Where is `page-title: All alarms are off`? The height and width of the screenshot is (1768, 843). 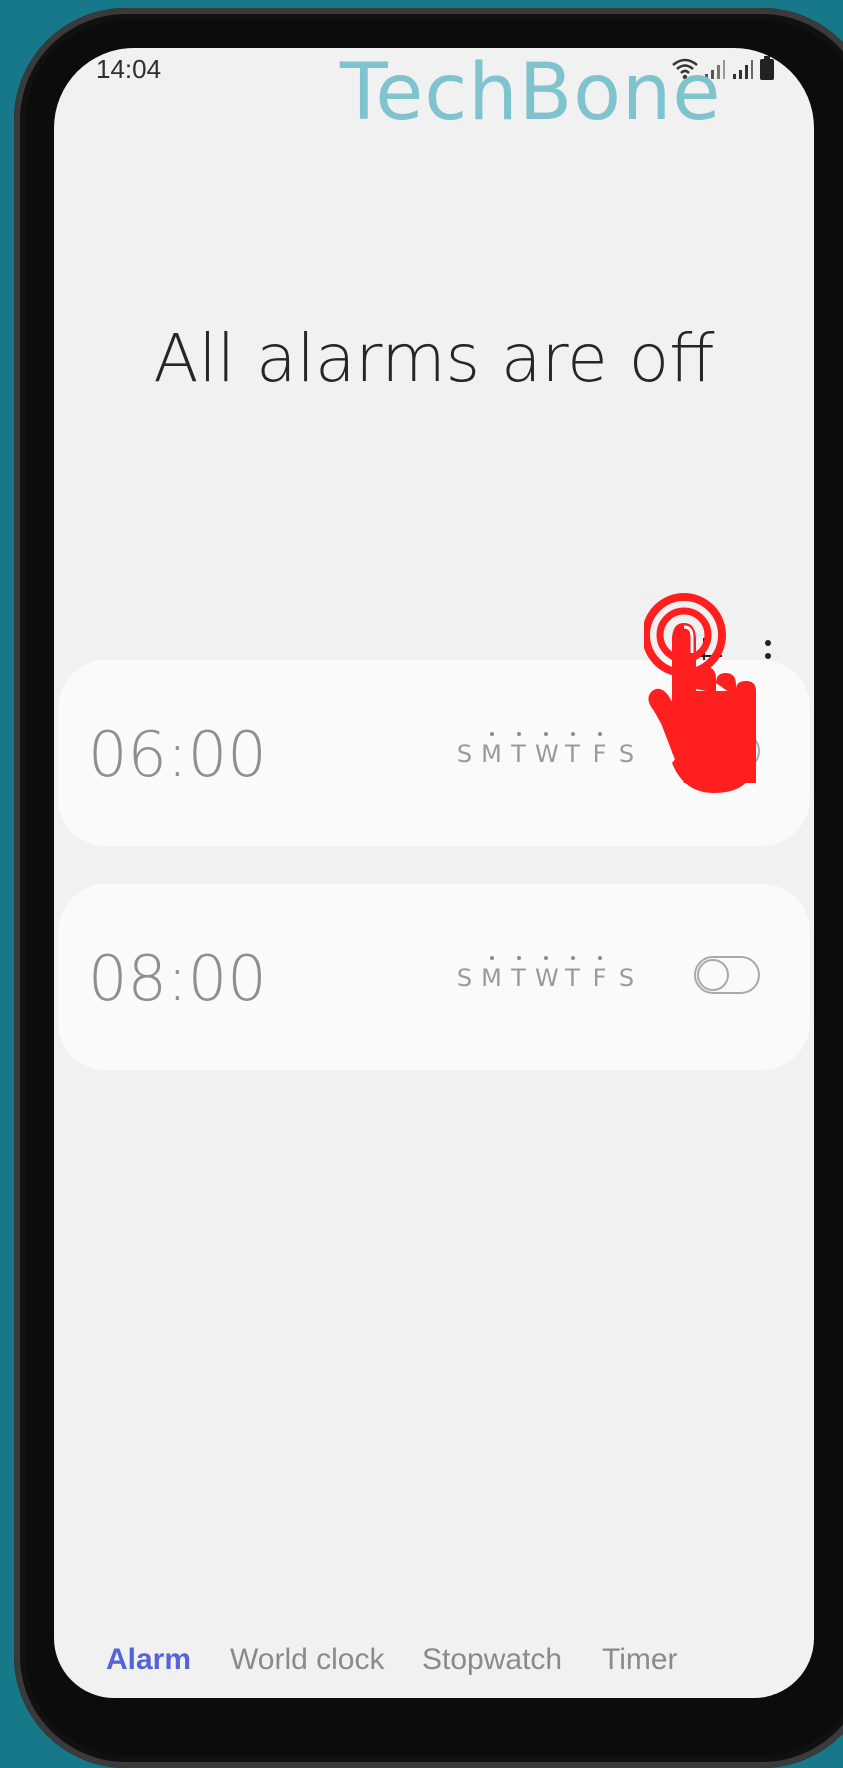 page-title: All alarms are off is located at coordinates (434, 358).